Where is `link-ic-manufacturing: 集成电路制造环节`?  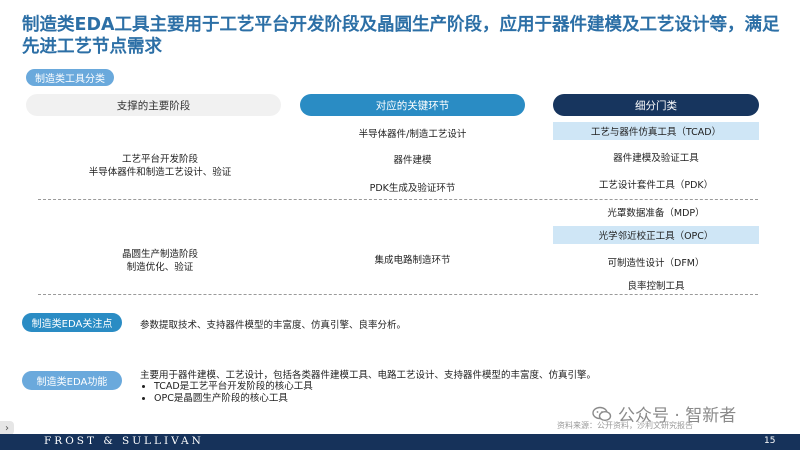 link-ic-manufacturing: 集成电路制造环节 is located at coordinates (412, 260).